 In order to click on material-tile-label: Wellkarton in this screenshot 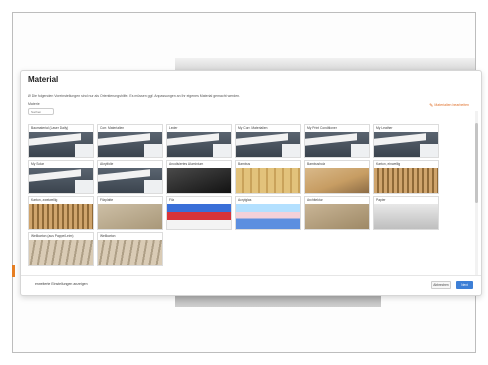, I will do `click(108, 236)`.